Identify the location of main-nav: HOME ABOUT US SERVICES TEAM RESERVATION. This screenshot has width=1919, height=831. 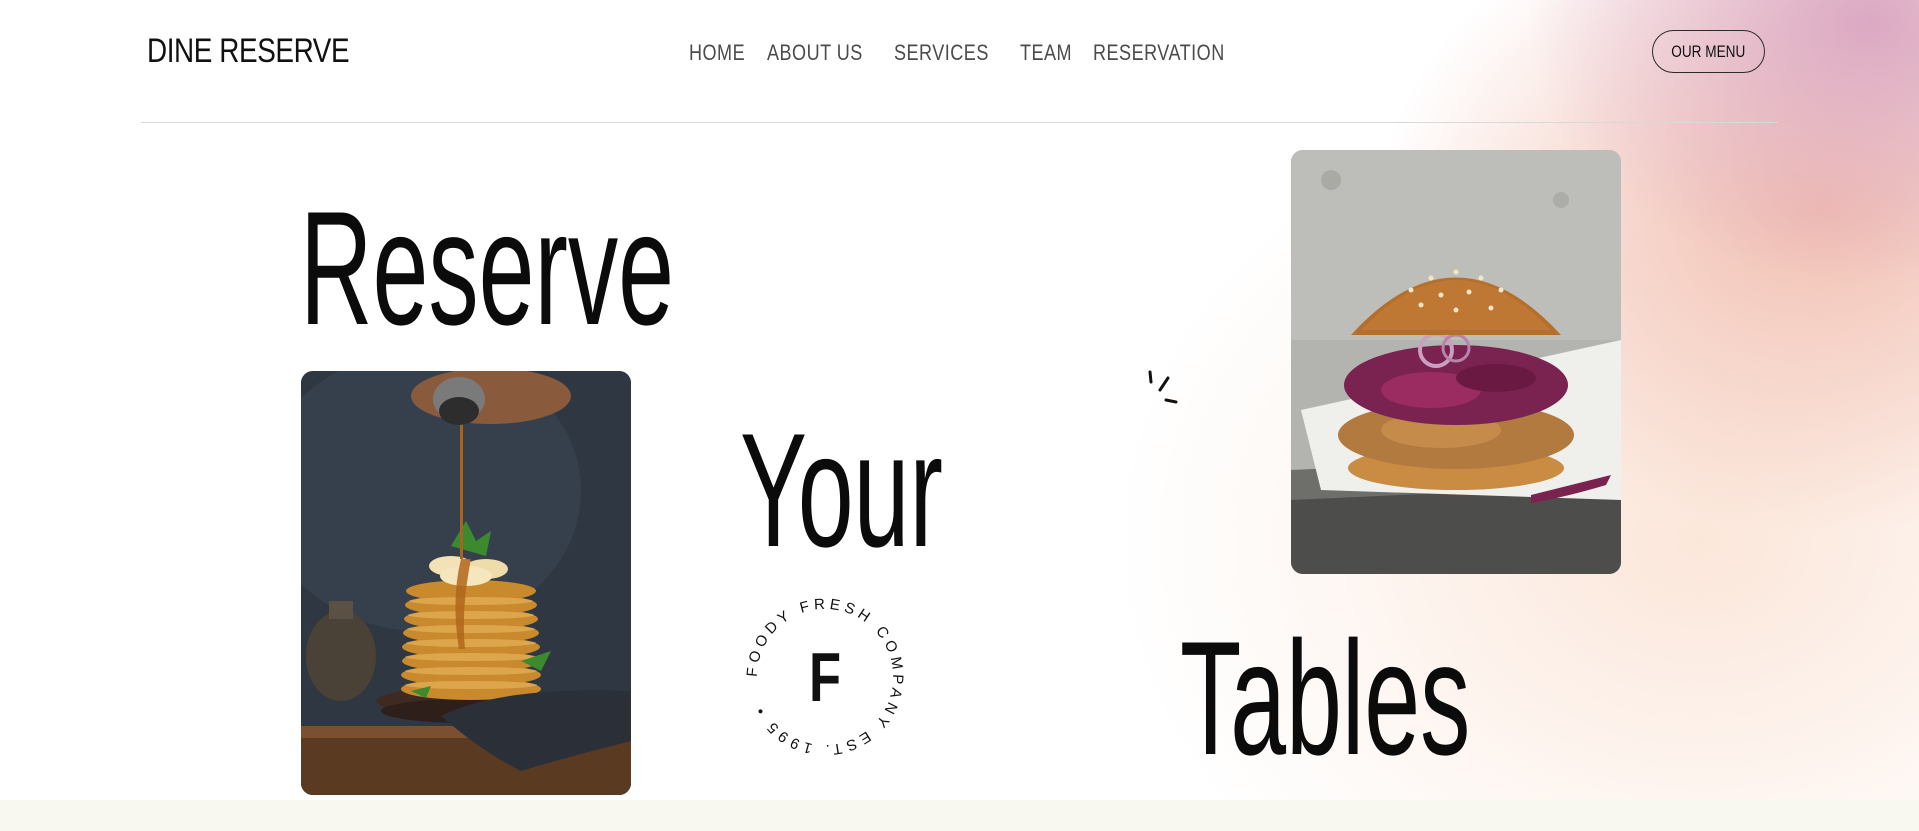
(962, 53).